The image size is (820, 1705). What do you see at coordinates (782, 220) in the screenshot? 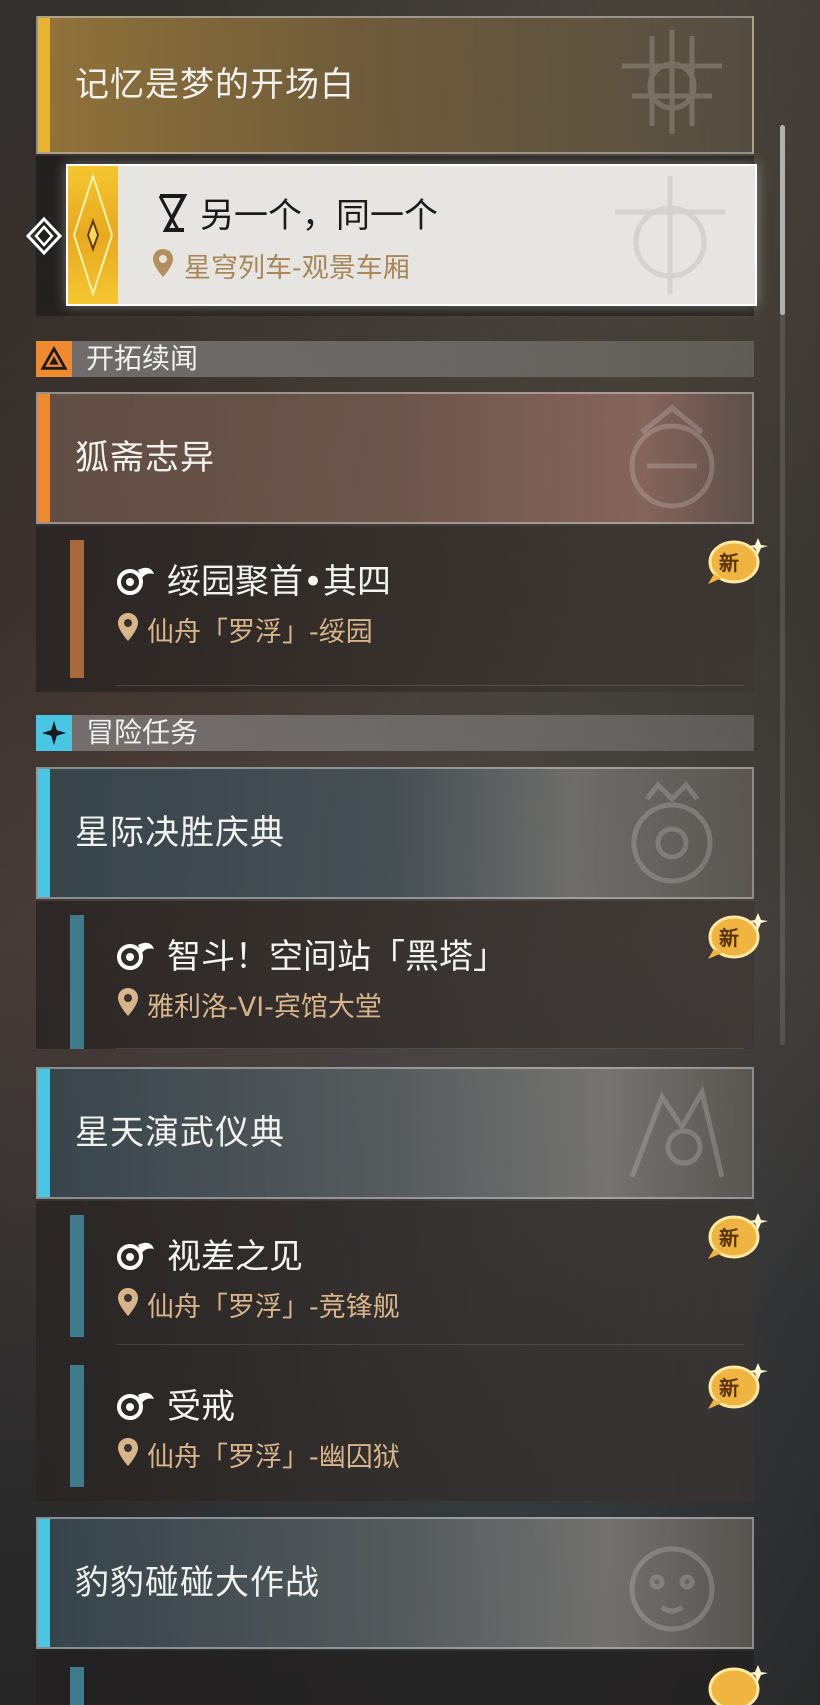
I see `scrollbar-thumb` at bounding box center [782, 220].